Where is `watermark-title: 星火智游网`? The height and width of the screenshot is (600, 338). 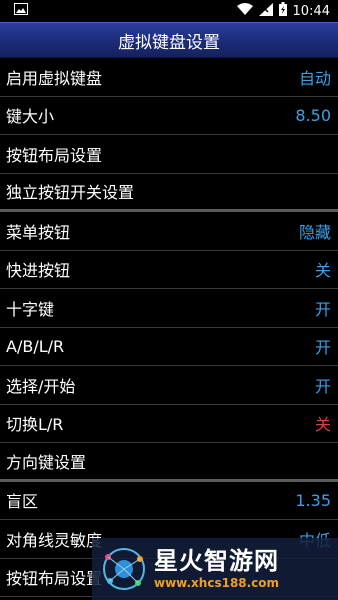
watermark-title: 星火智游网 is located at coordinates (216, 561).